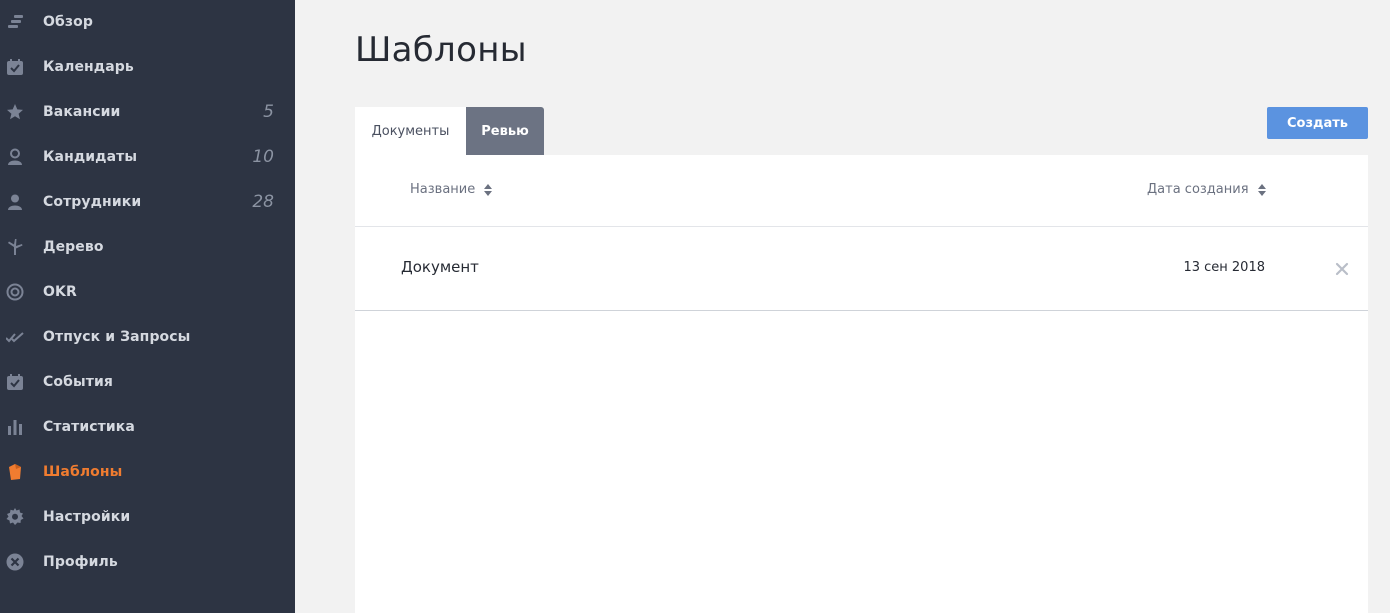  I want to click on column-header-label: Дата создания, so click(1198, 189).